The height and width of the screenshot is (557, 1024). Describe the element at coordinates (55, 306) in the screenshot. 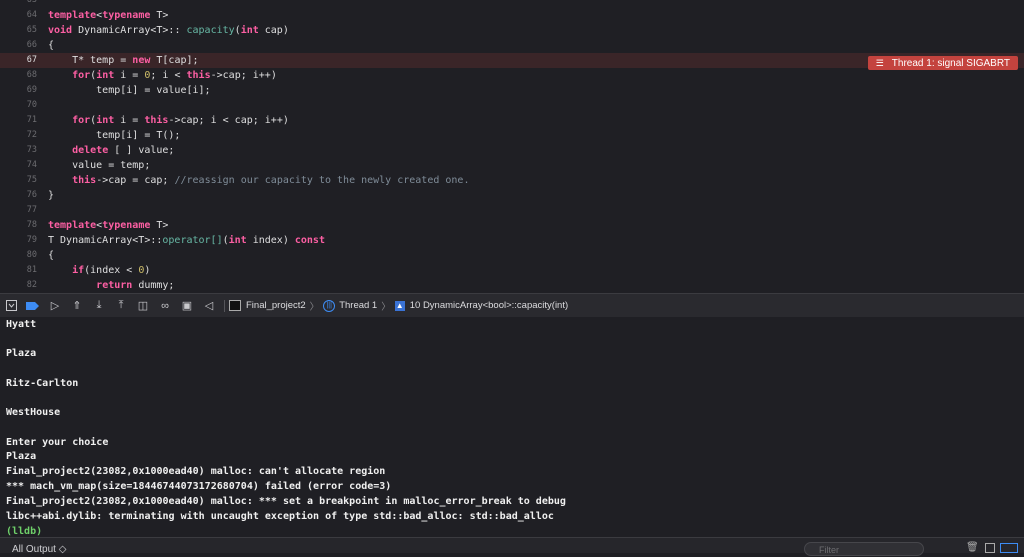

I see `continue-icon: ▷` at that location.